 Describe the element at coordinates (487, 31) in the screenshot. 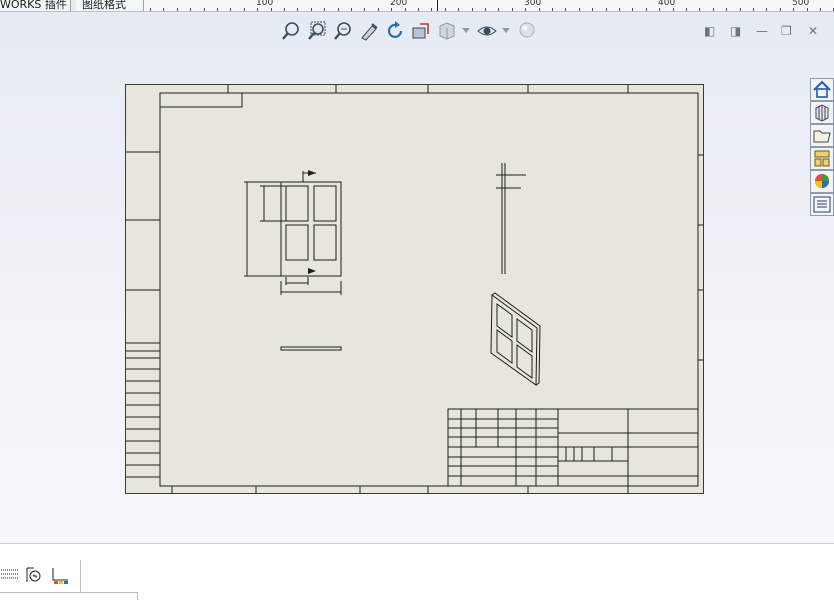

I see `hide-show-icon` at that location.